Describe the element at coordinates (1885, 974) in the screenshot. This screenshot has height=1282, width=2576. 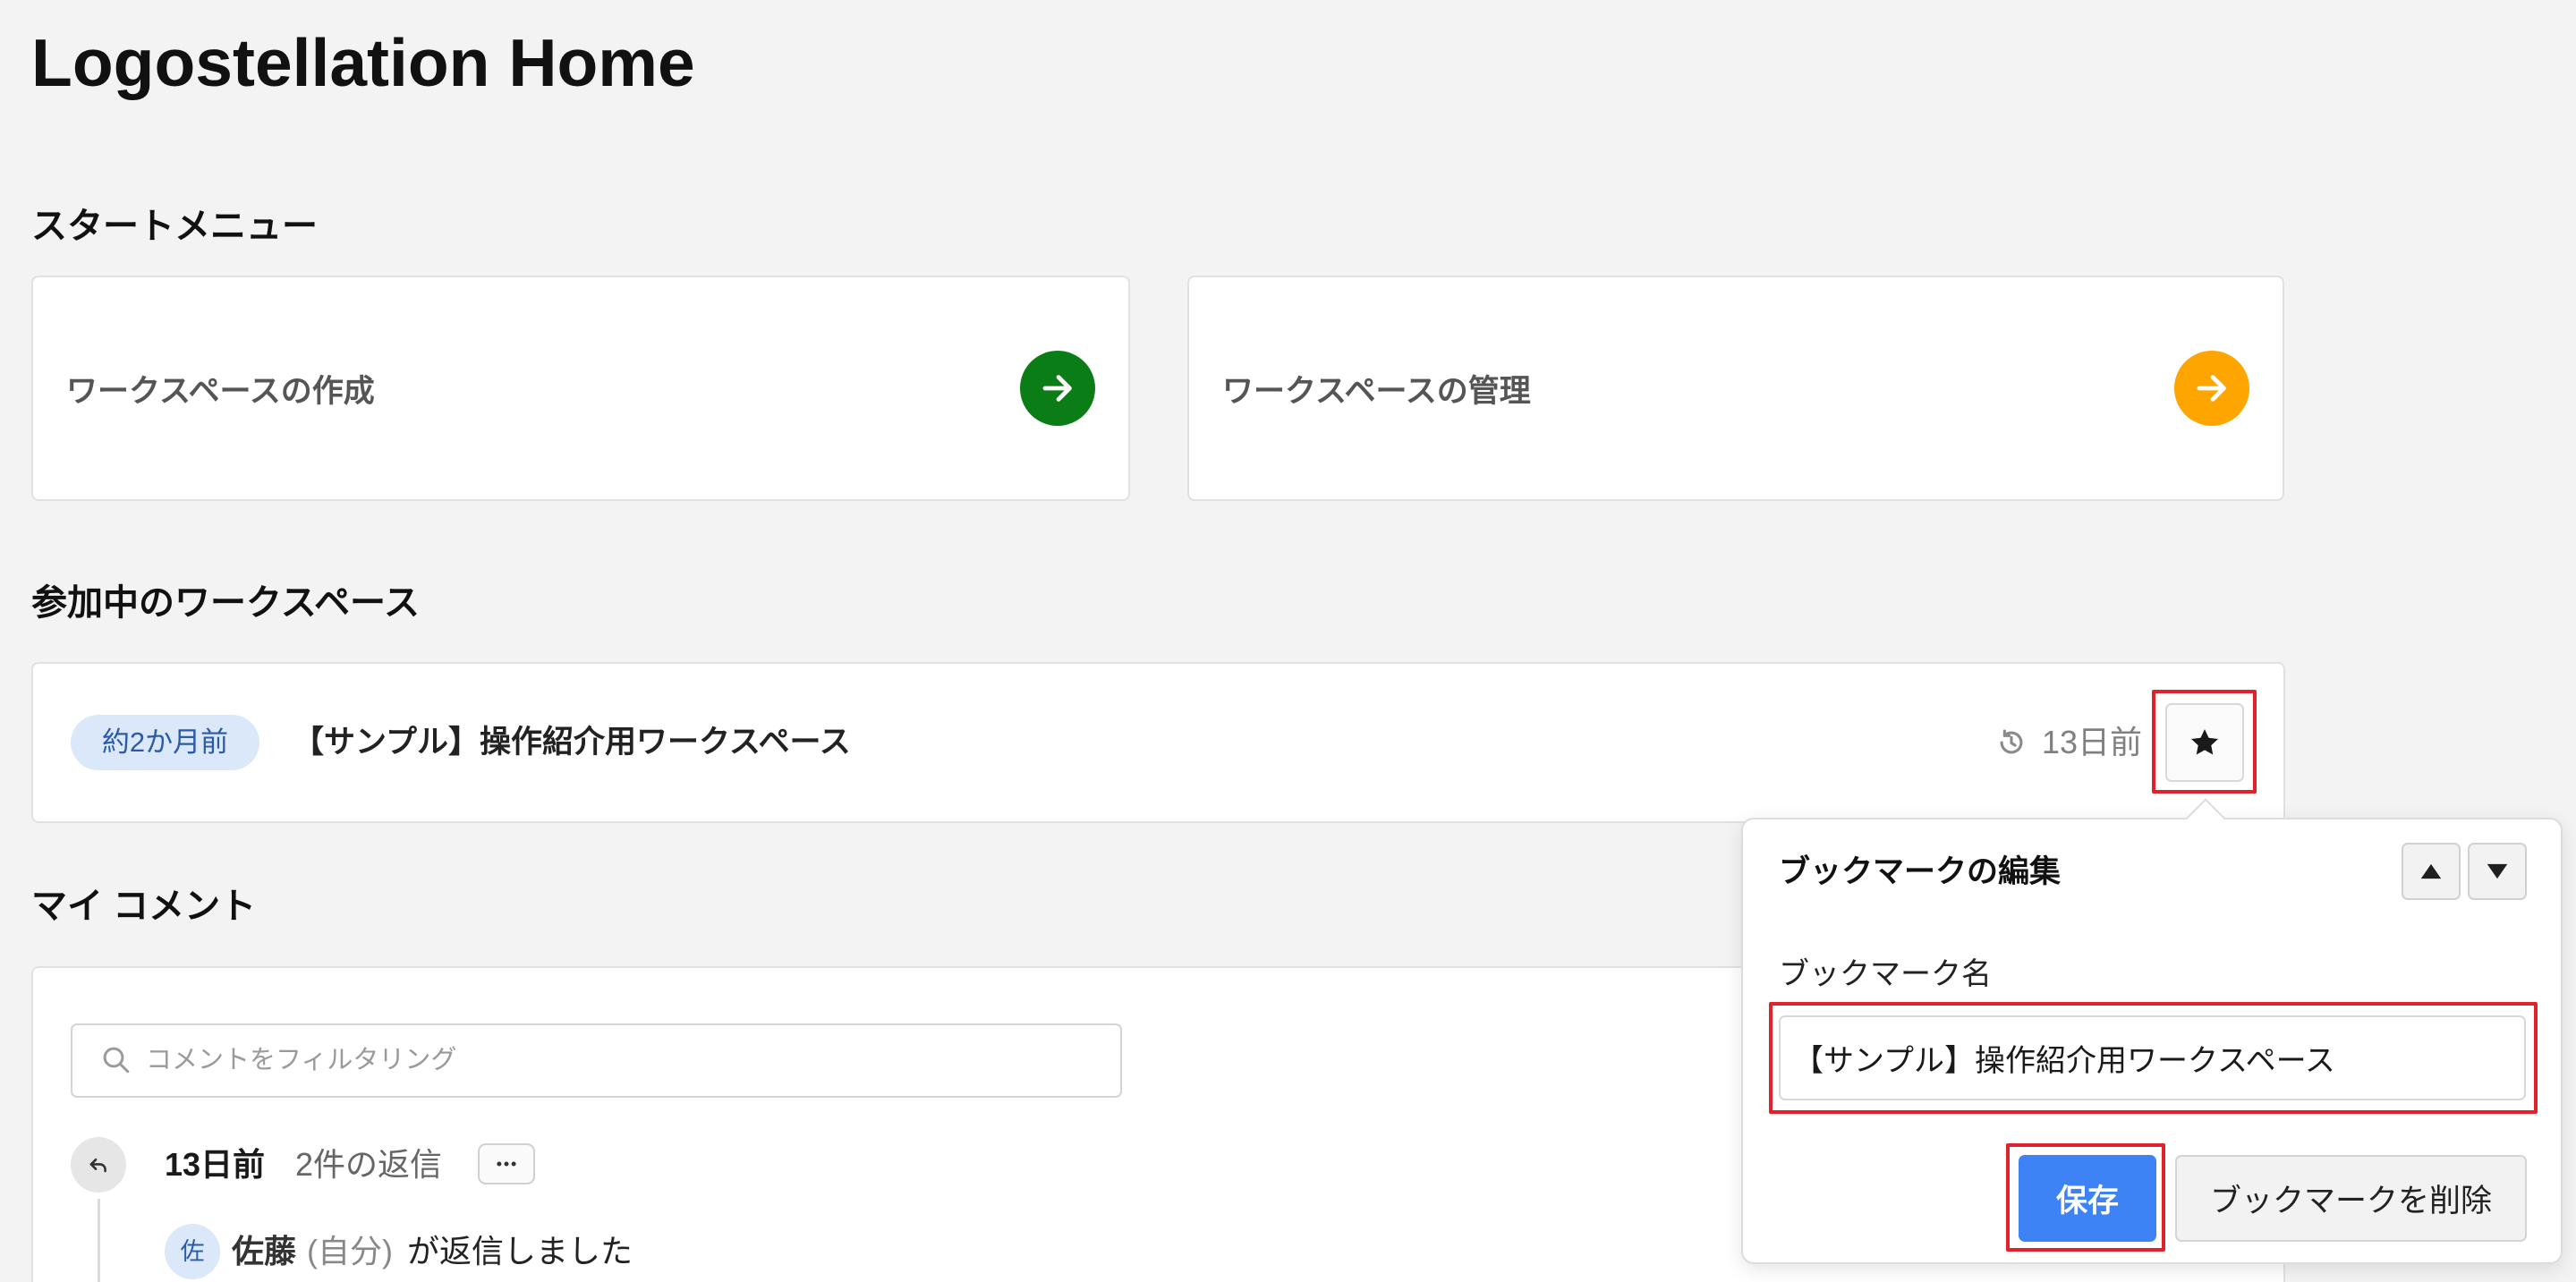
I see `bookmark-name-label: ブックマーク名` at that location.